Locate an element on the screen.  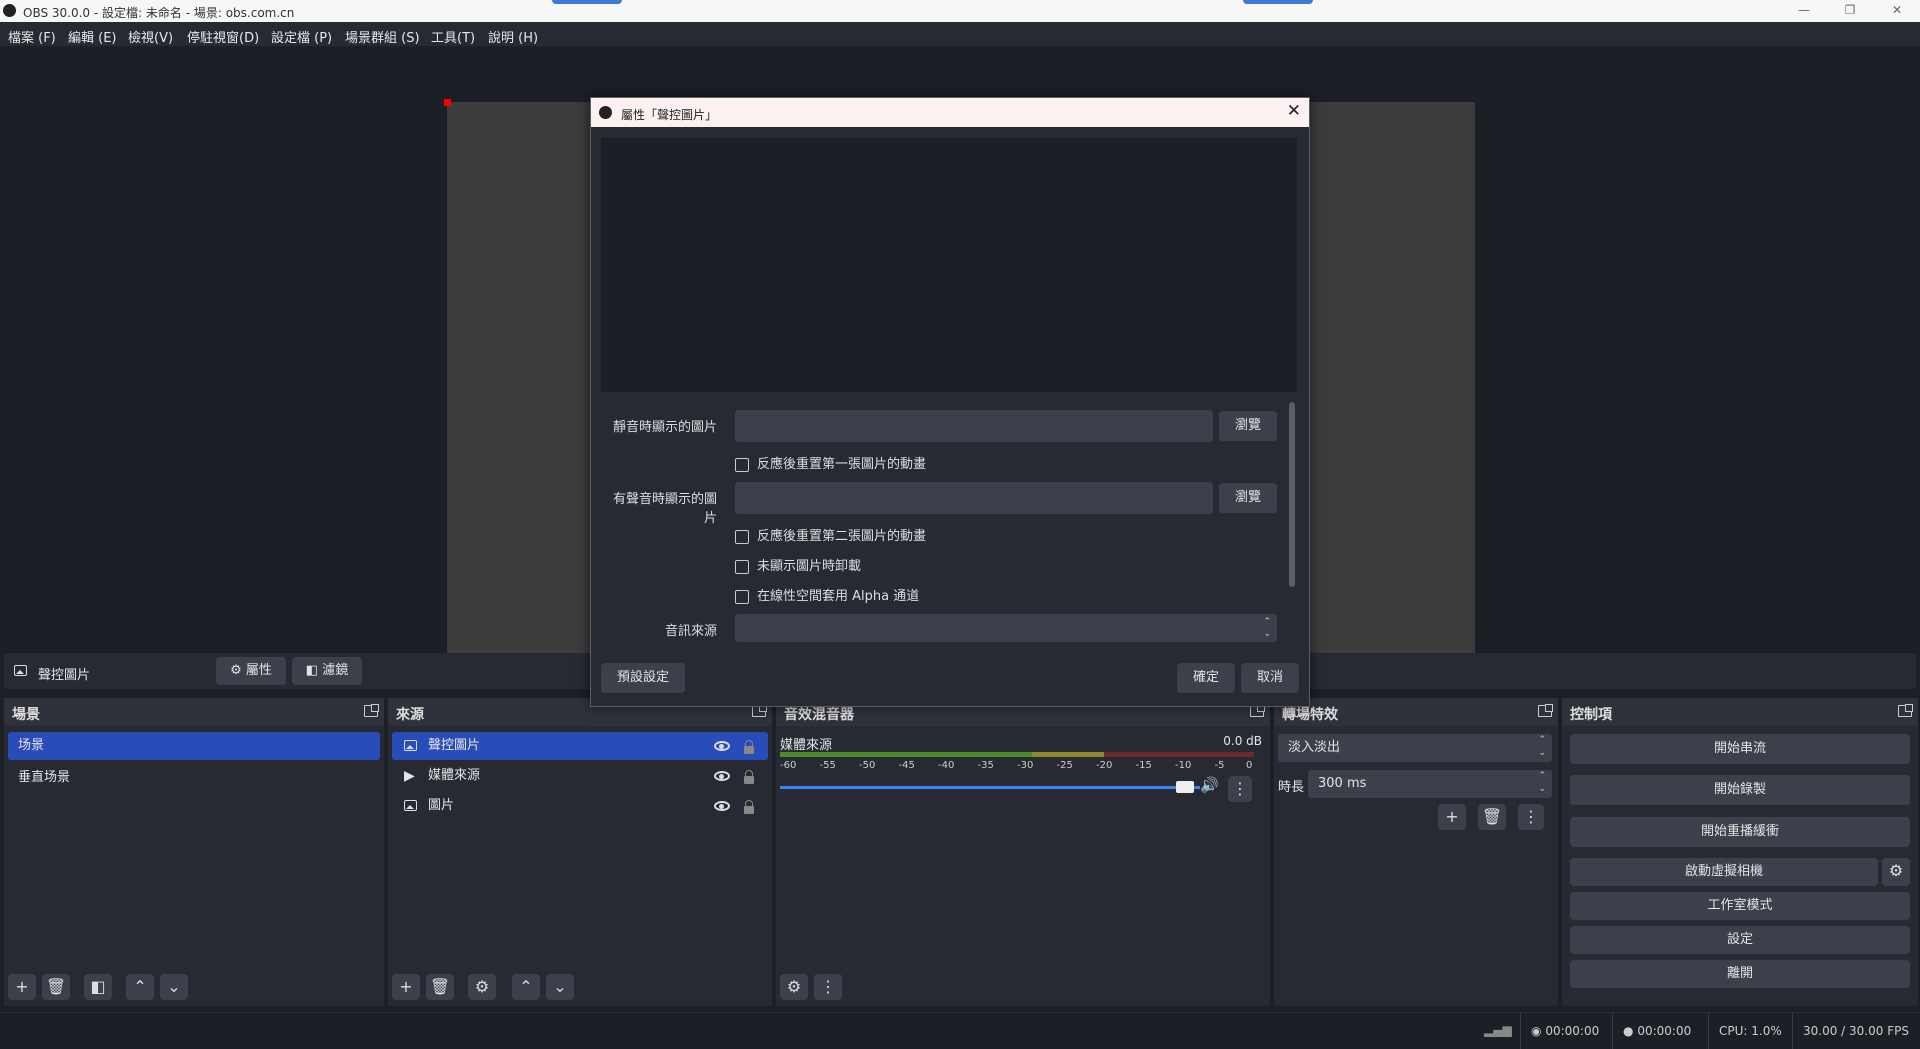
filters-button: ◧ 濾鏡 is located at coordinates (327, 671).